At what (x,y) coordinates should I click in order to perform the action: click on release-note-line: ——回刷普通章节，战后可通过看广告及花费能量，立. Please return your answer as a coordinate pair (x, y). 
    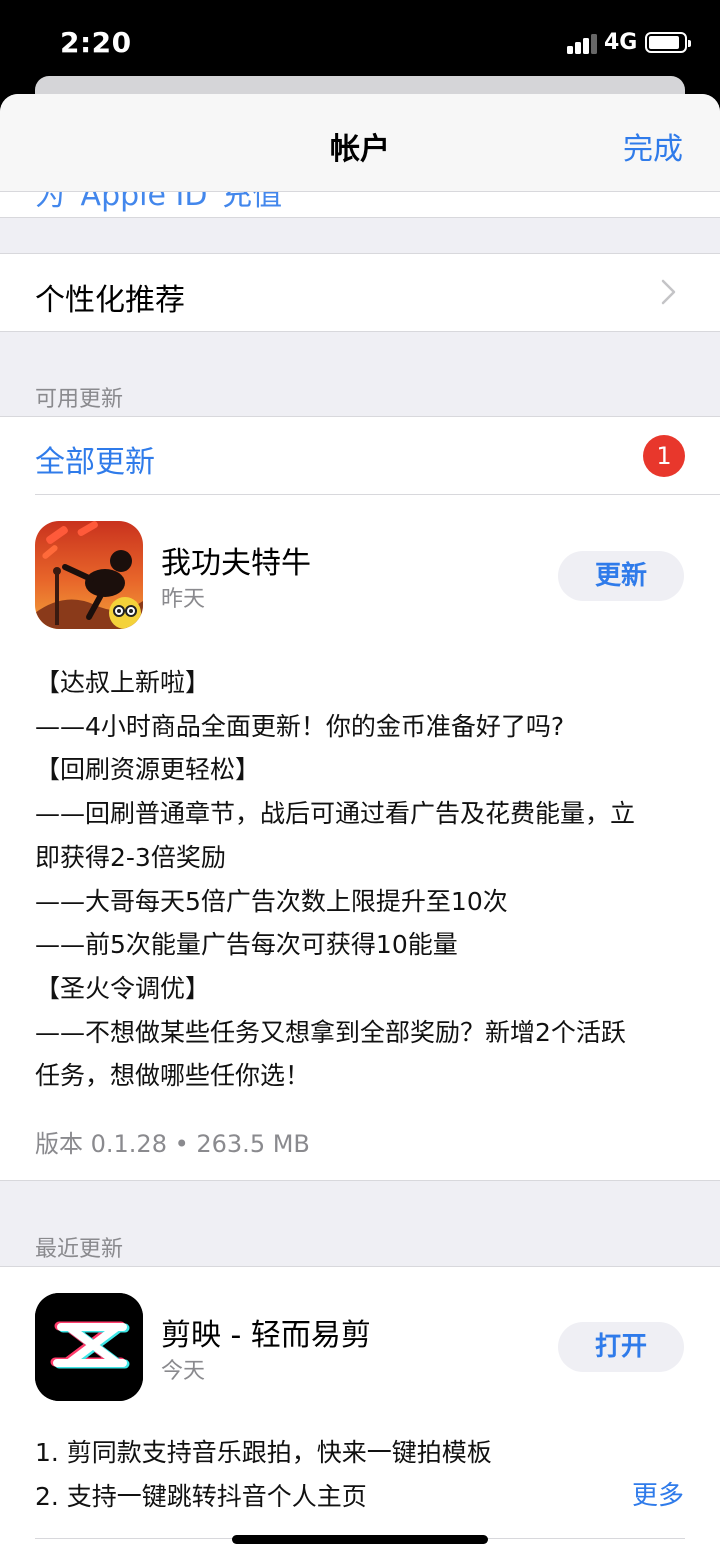
    Looking at the image, I should click on (335, 814).